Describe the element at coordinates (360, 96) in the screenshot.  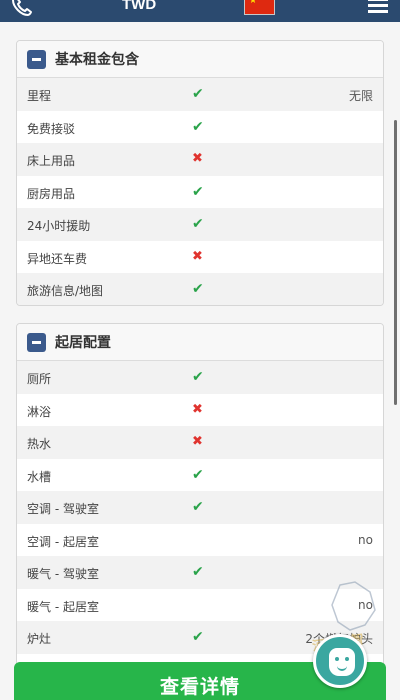
I see `feature-value: 无限` at that location.